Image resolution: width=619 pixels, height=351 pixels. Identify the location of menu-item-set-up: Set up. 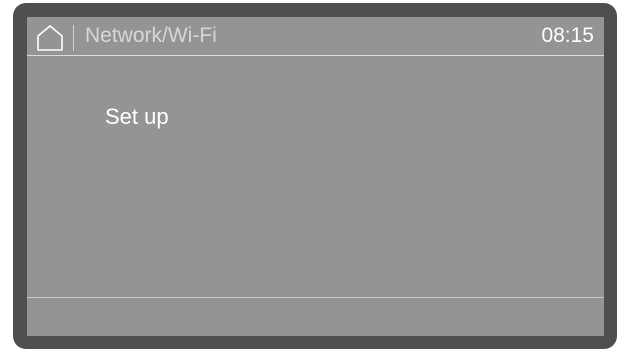
(137, 117).